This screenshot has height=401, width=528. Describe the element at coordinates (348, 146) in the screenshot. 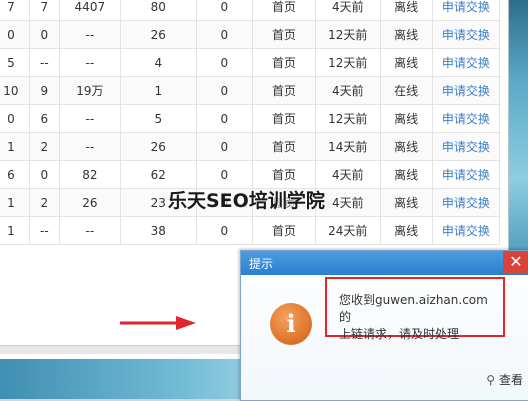

I see `table-cell: 14天前` at that location.